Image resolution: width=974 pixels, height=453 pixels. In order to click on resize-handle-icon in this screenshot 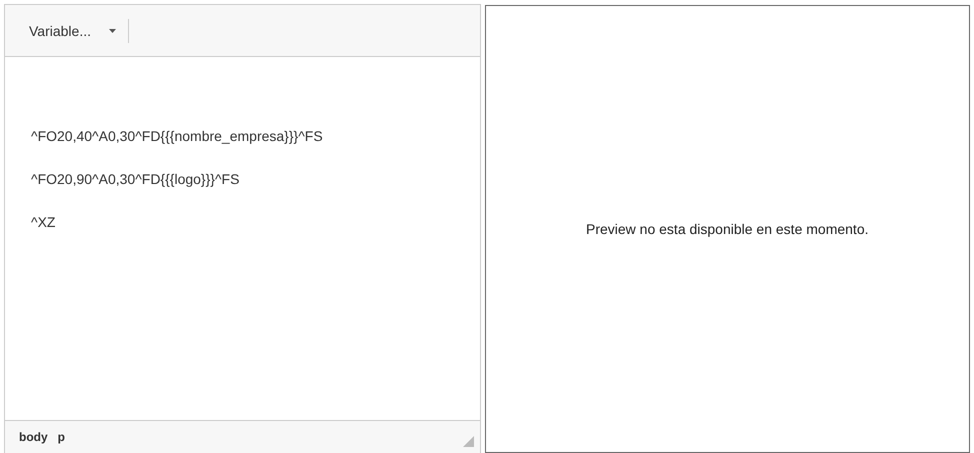, I will do `click(468, 441)`.